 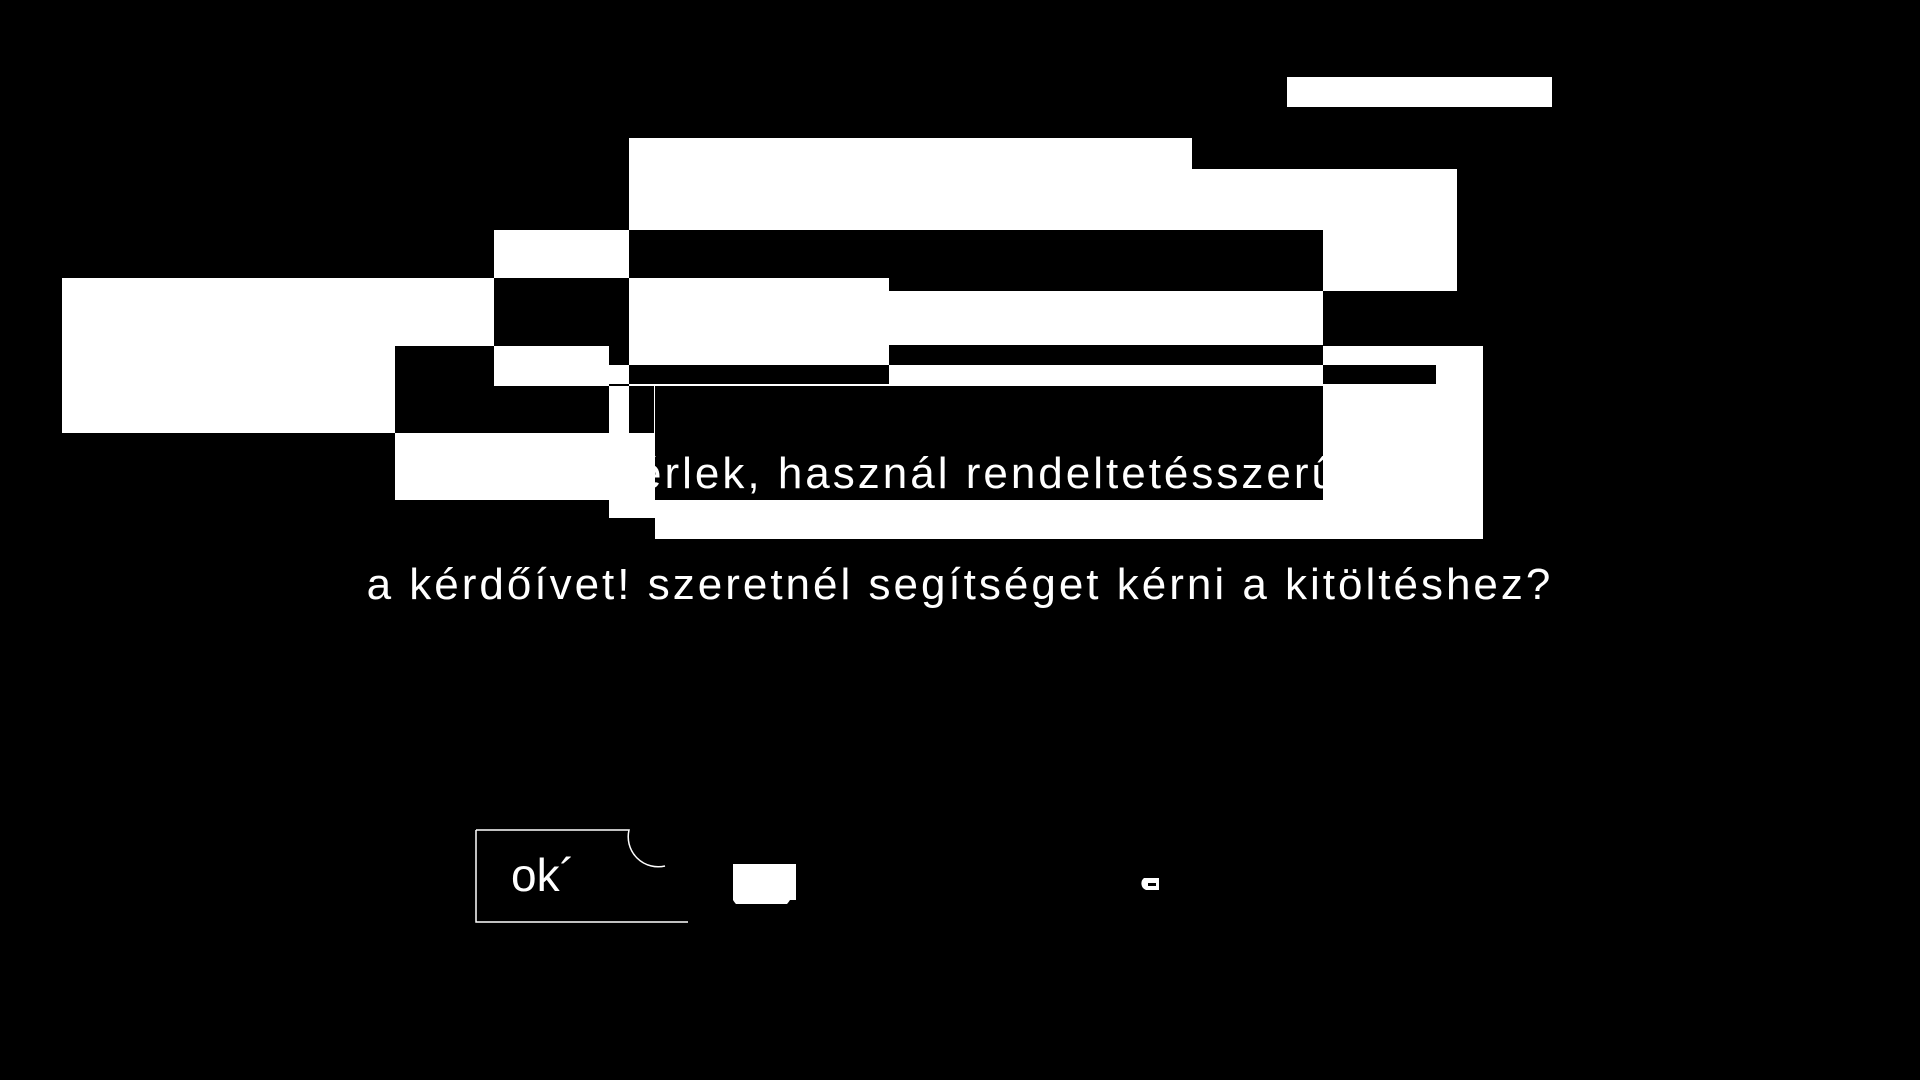 I want to click on ok-button-label: ok´, so click(x=543, y=875).